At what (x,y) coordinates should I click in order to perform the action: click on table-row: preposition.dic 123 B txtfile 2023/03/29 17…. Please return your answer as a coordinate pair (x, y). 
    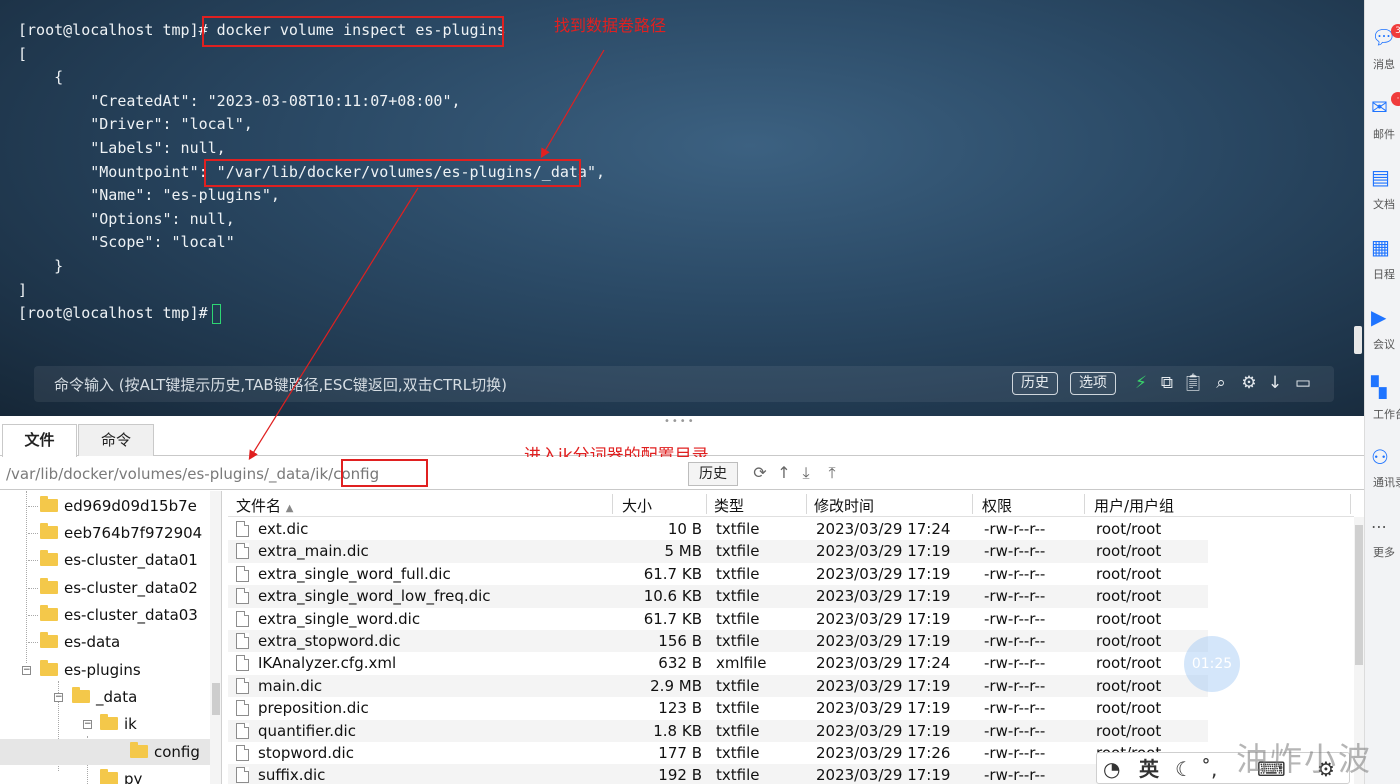
    Looking at the image, I should click on (718, 708).